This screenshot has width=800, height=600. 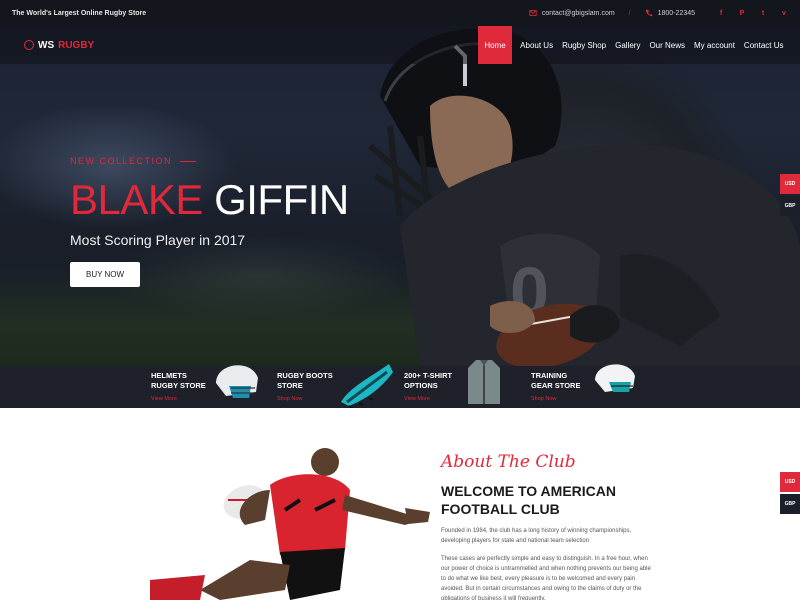 I want to click on phone-text: 1800-22345, so click(x=676, y=13).